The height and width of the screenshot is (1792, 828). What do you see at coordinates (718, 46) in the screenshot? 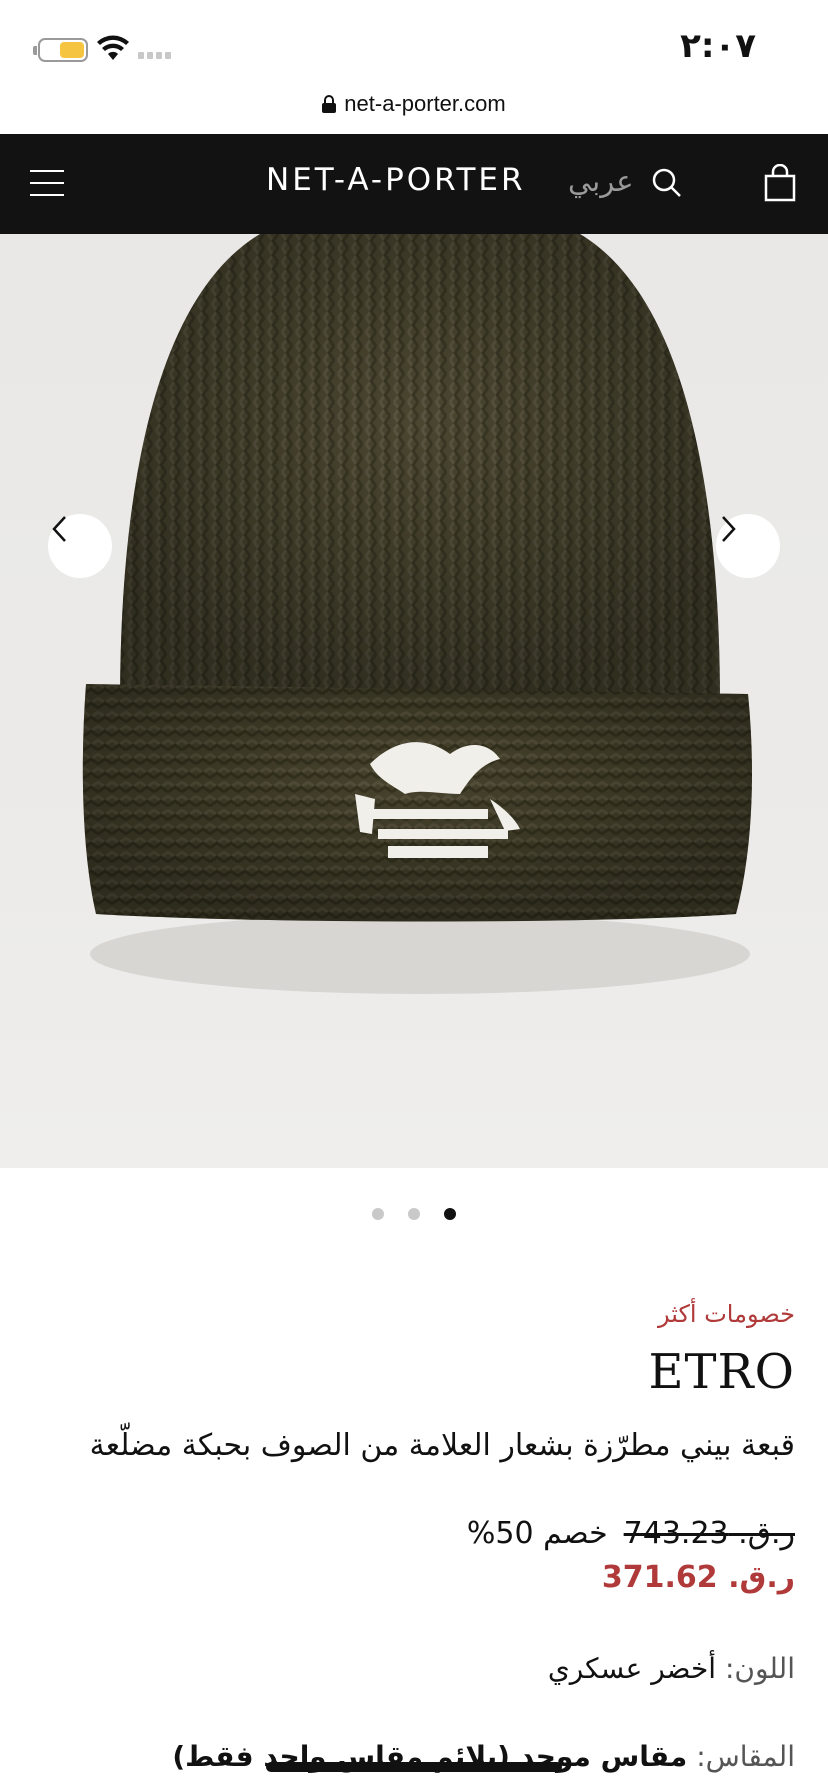
I see `status-time: ٢:٠٧` at bounding box center [718, 46].